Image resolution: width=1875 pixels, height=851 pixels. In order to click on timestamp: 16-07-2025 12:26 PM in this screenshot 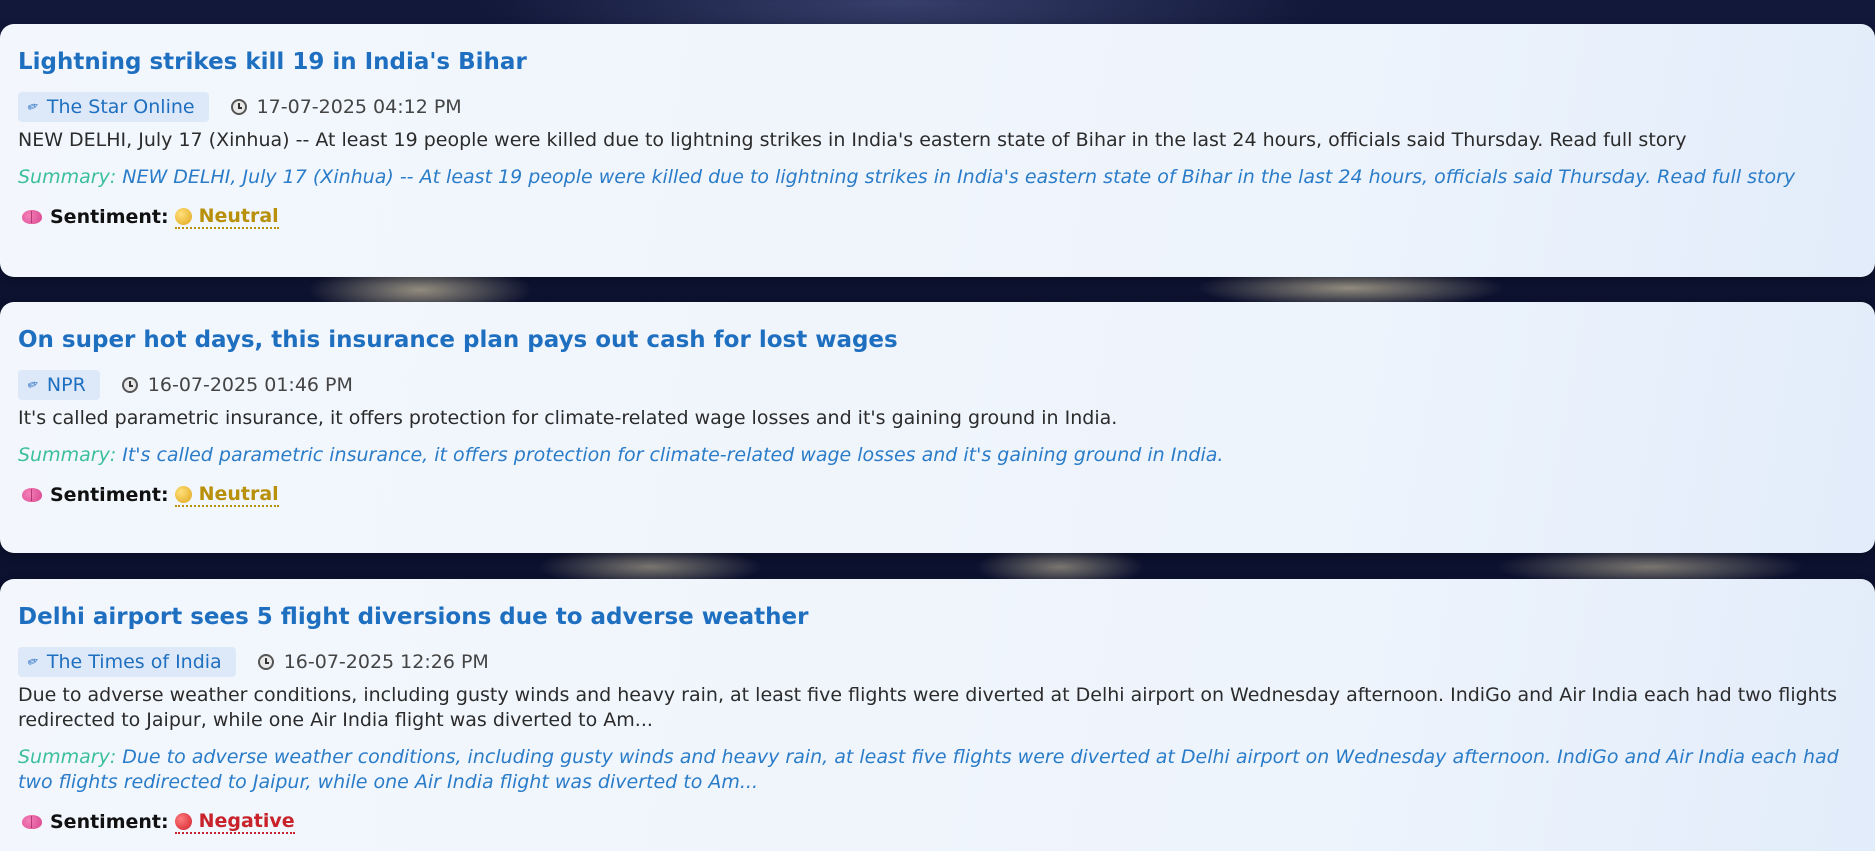, I will do `click(373, 662)`.